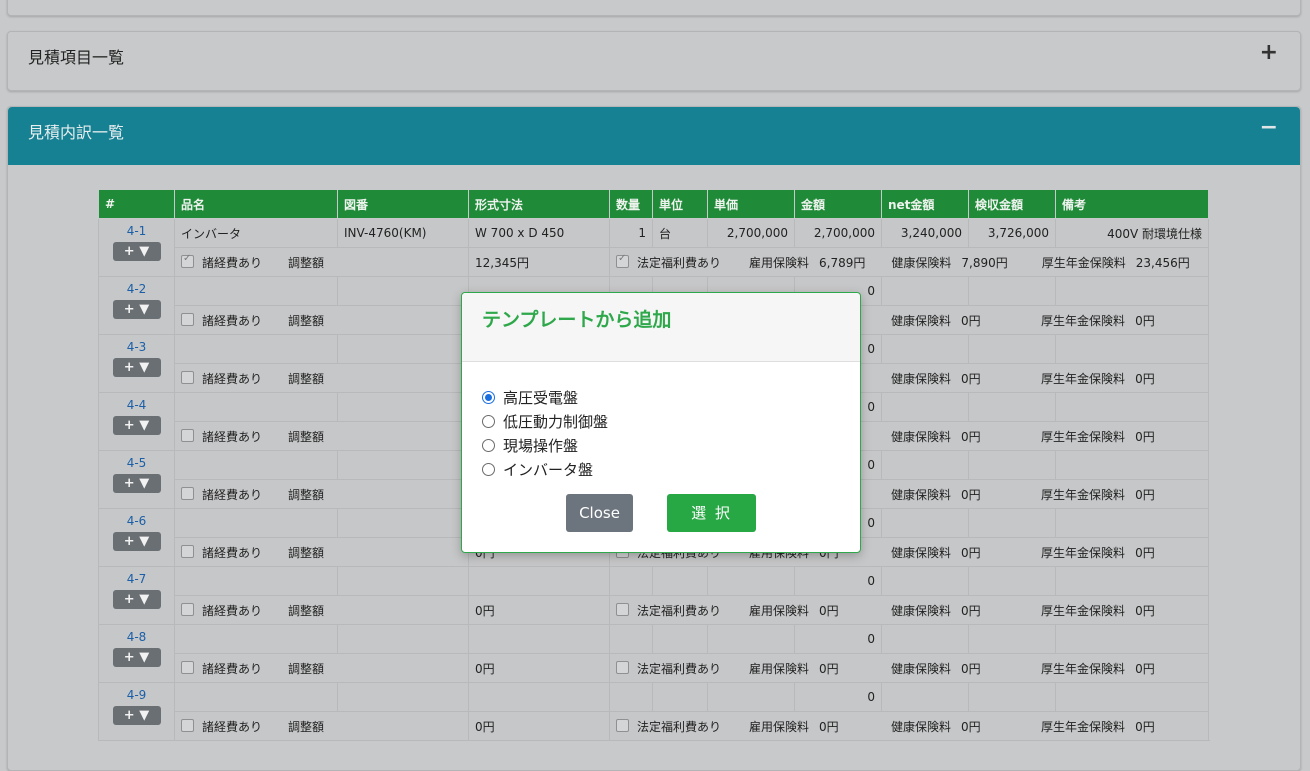 Image resolution: width=1310 pixels, height=771 pixels. What do you see at coordinates (541, 397) in the screenshot?
I see `template-option-label: 高圧受電盤` at bounding box center [541, 397].